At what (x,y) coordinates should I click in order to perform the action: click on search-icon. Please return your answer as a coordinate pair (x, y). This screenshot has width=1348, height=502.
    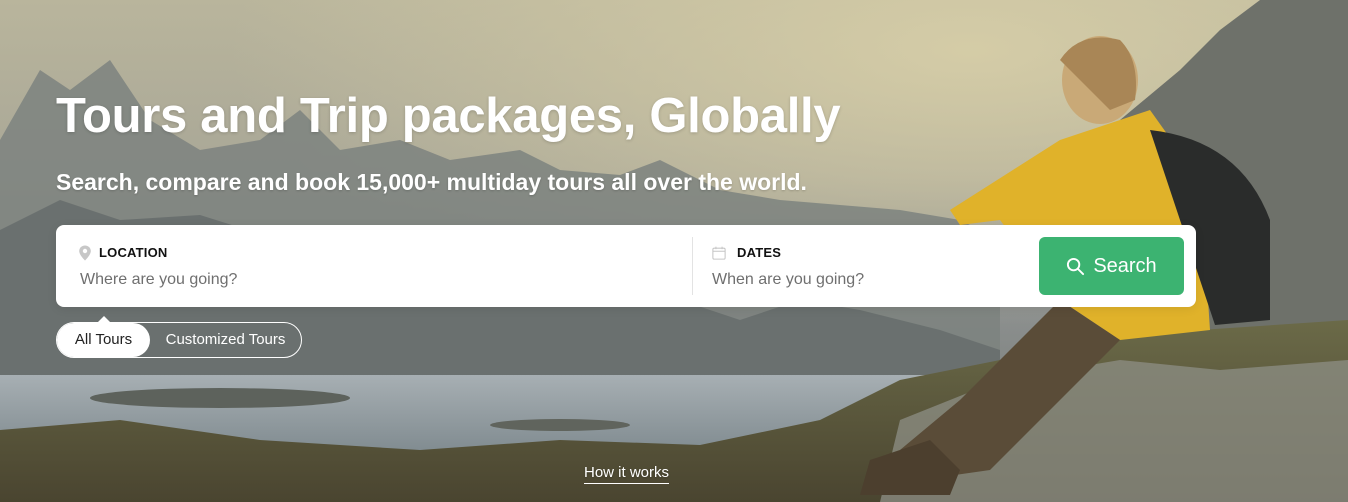
    Looking at the image, I should click on (1076, 266).